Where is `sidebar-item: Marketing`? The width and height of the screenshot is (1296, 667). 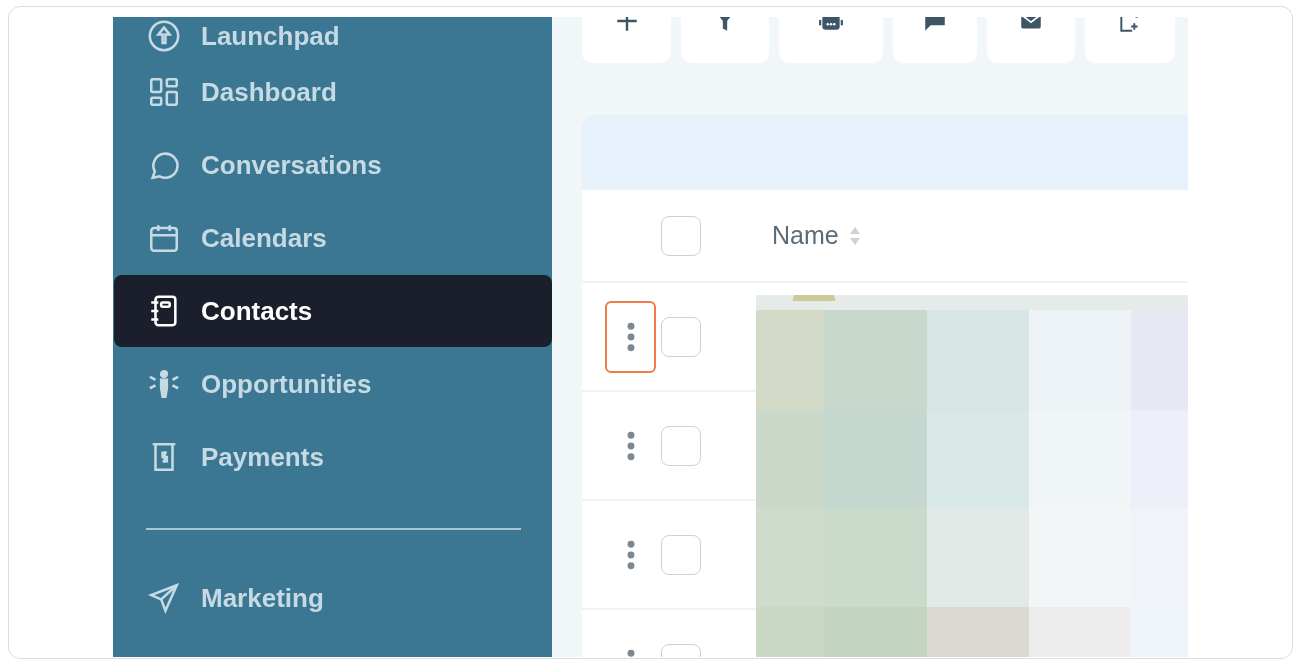 sidebar-item: Marketing is located at coordinates (333, 598).